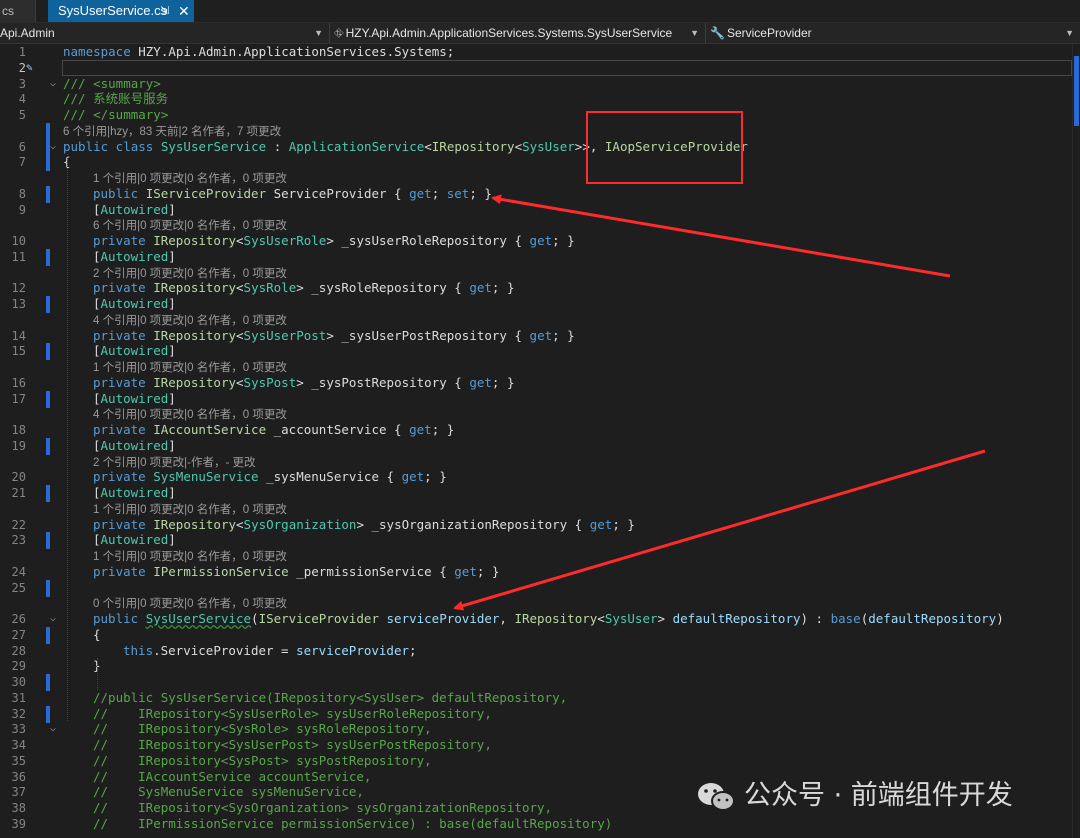 The height and width of the screenshot is (838, 1080). I want to click on watermark: 公众号 · 前端组件开发, so click(881, 796).